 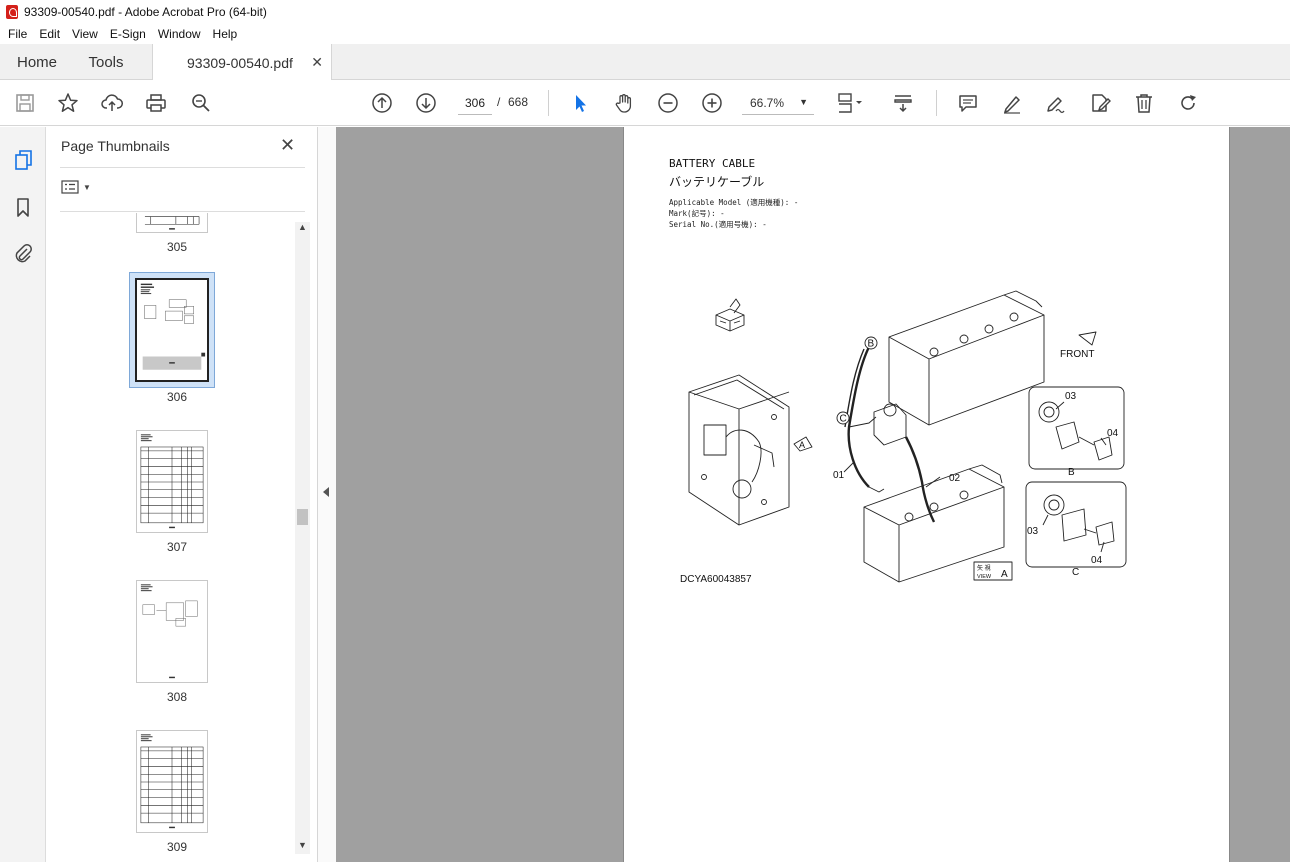 I want to click on menu-file: File, so click(x=17, y=34).